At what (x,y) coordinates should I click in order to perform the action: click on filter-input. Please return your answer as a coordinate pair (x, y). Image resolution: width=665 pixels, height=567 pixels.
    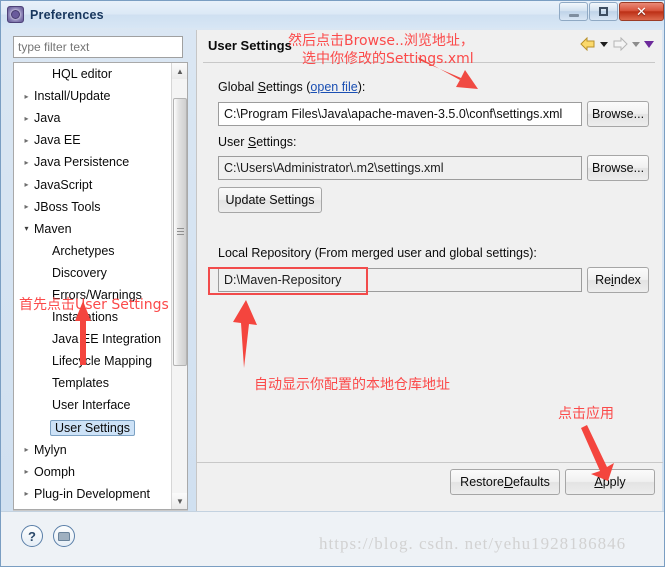
    Looking at the image, I should click on (98, 47).